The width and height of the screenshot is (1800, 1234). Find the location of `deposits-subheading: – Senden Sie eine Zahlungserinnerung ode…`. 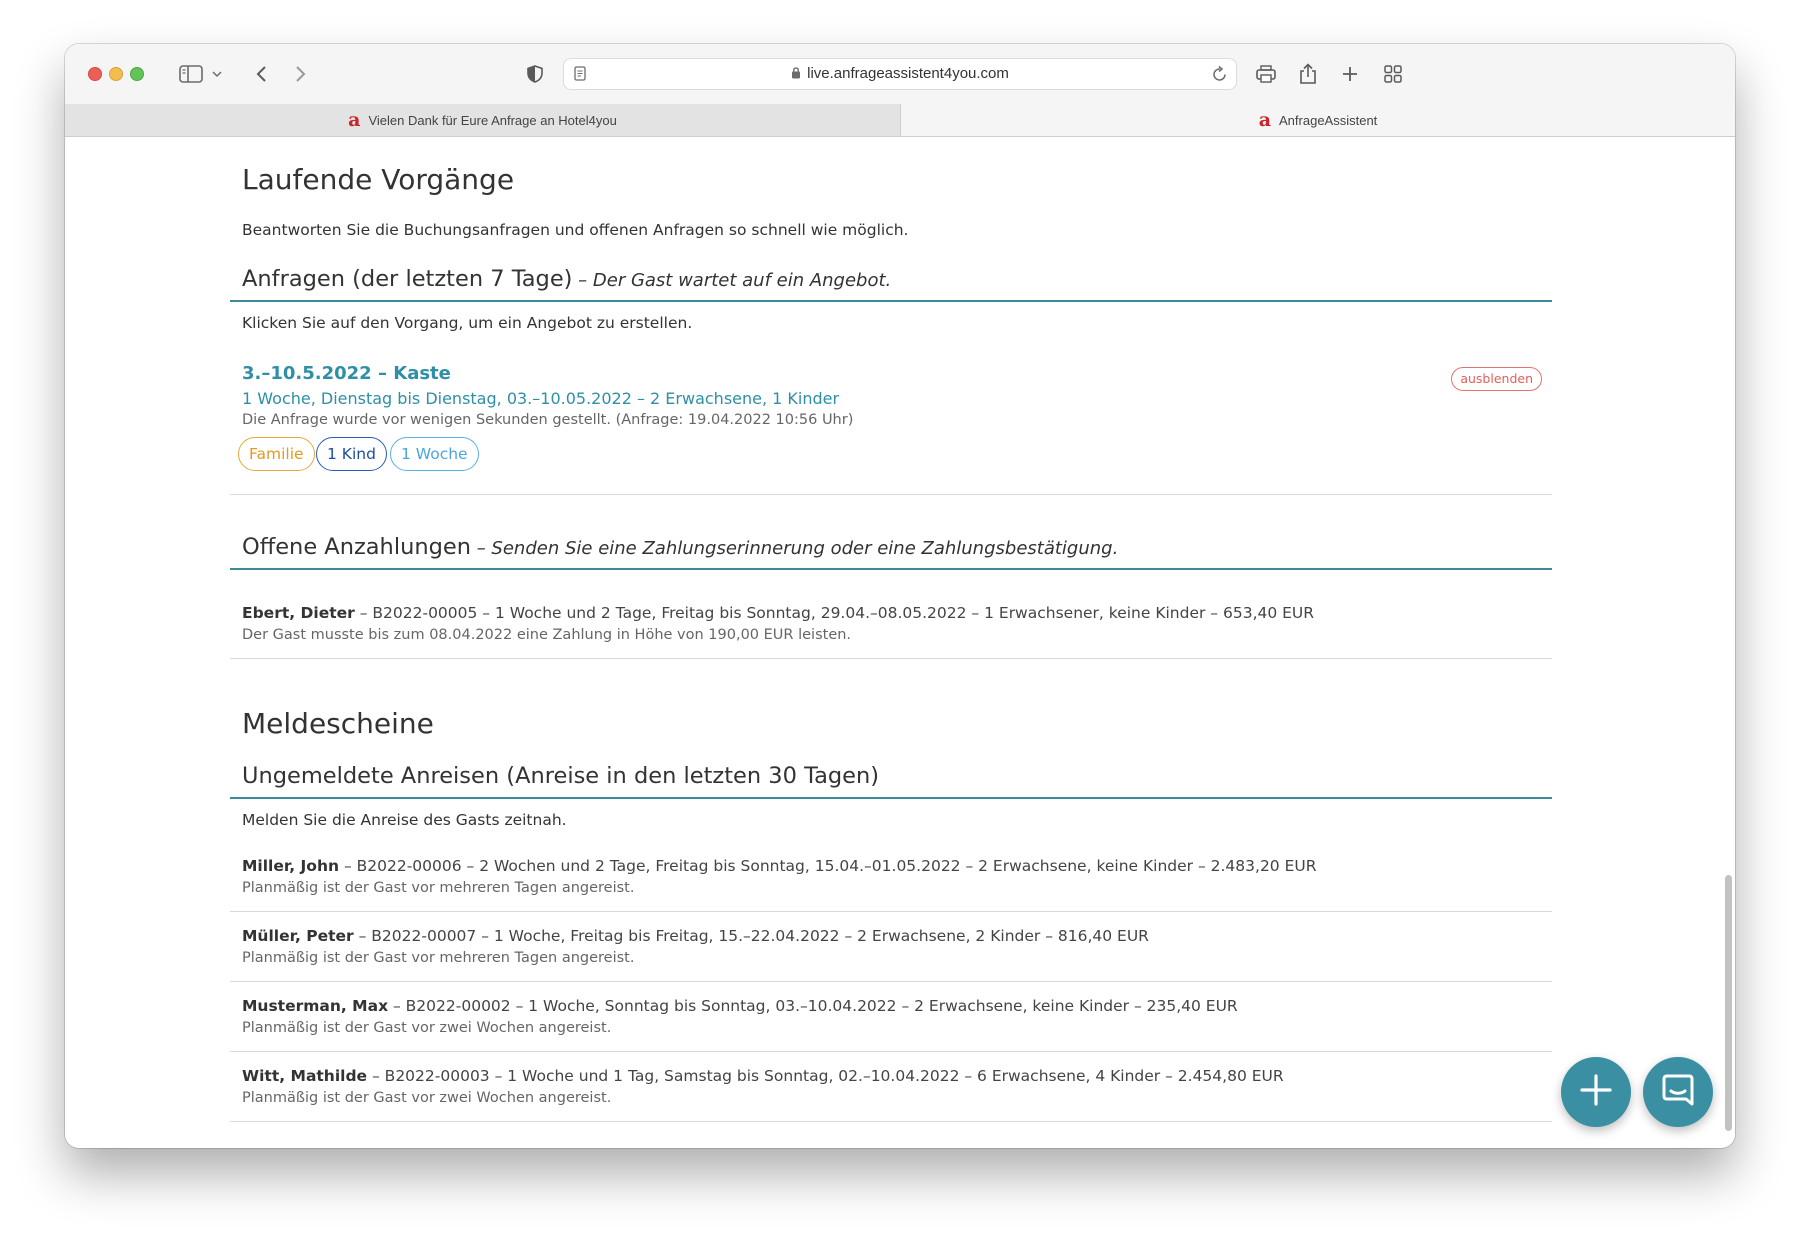

deposits-subheading: – Senden Sie eine Zahlungserinnerung ode… is located at coordinates (794, 548).